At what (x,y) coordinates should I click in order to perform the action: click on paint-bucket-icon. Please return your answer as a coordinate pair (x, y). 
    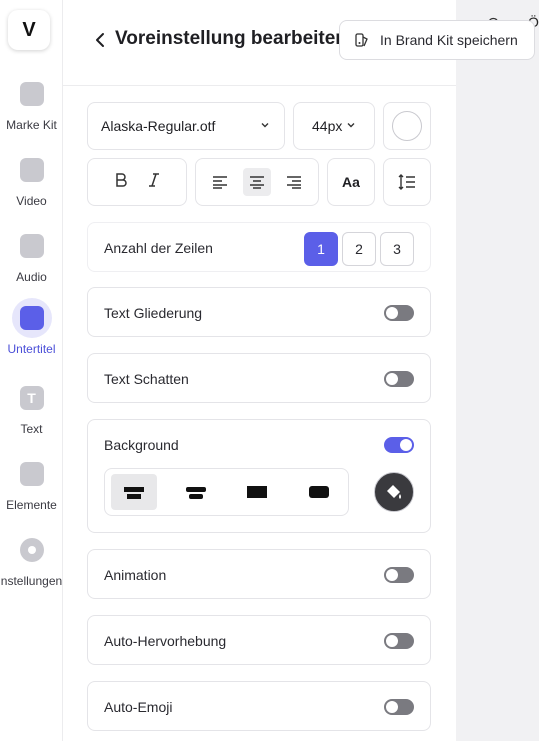
    Looking at the image, I should click on (394, 492).